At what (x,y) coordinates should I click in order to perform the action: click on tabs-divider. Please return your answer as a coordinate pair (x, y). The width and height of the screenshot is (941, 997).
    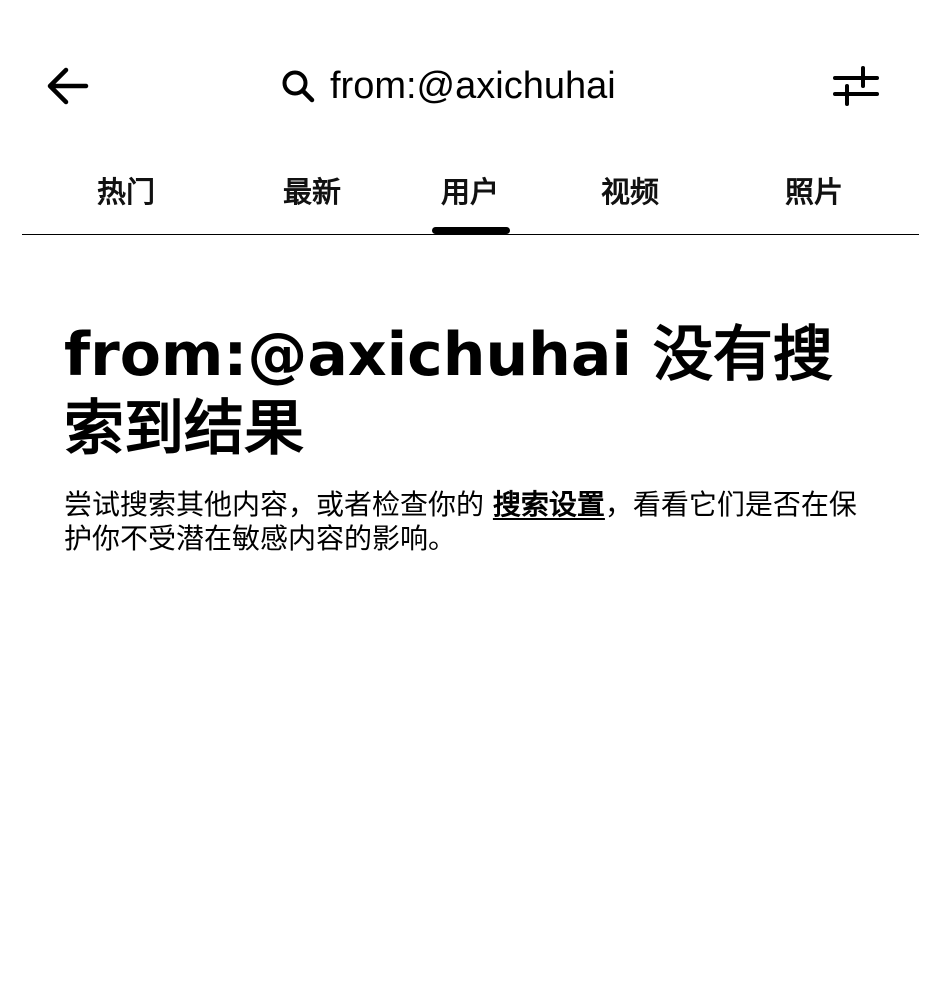
    Looking at the image, I should click on (470, 234).